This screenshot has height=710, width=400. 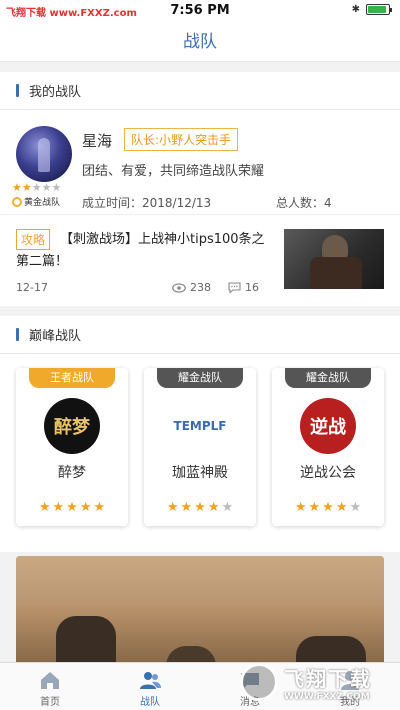 What do you see at coordinates (150, 702) in the screenshot?
I see `tab-label: 战队` at bounding box center [150, 702].